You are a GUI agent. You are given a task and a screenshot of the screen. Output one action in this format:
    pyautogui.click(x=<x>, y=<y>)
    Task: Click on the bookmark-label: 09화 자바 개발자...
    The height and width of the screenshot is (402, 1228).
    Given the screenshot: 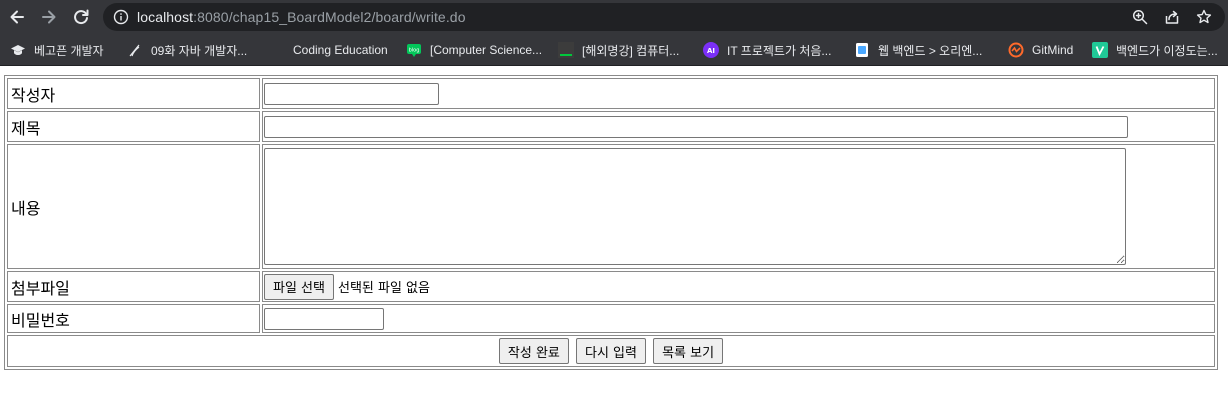 What is the action you would take?
    pyautogui.click(x=199, y=50)
    